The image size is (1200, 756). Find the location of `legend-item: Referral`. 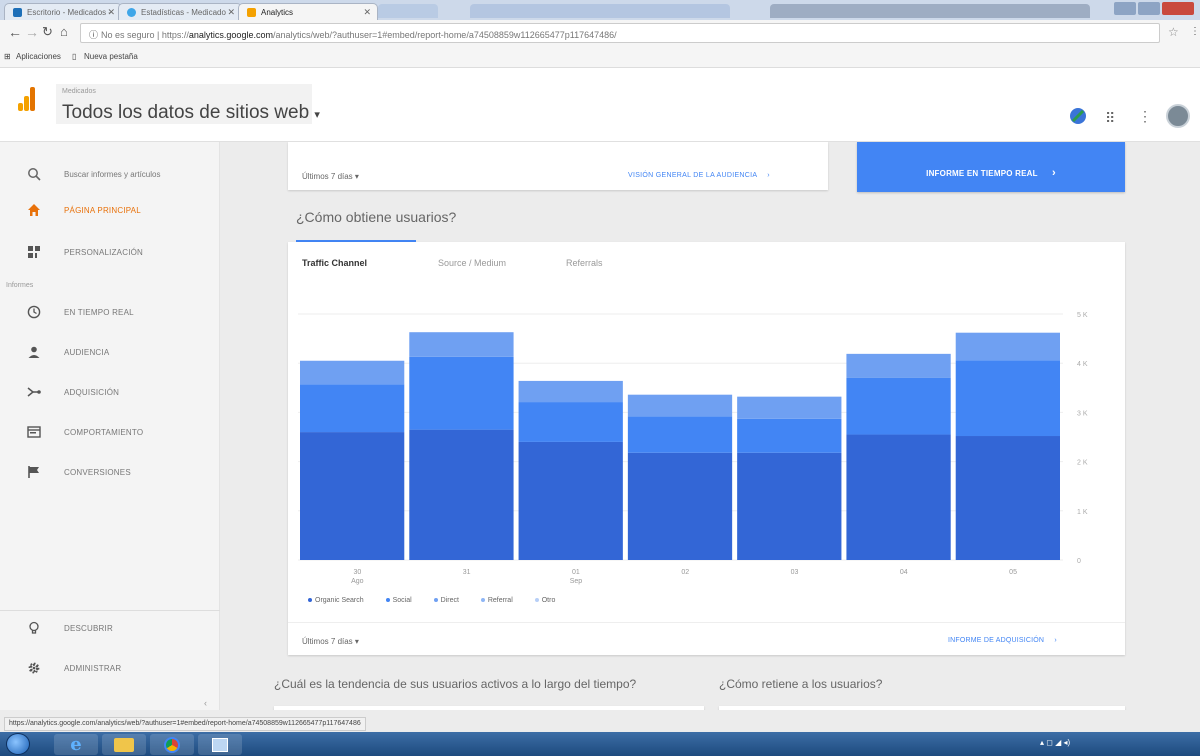

legend-item: Referral is located at coordinates (501, 600).